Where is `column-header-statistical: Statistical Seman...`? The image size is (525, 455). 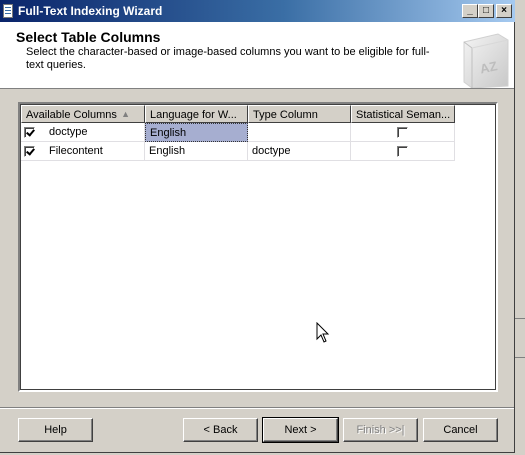
column-header-statistical: Statistical Seman... is located at coordinates (403, 114).